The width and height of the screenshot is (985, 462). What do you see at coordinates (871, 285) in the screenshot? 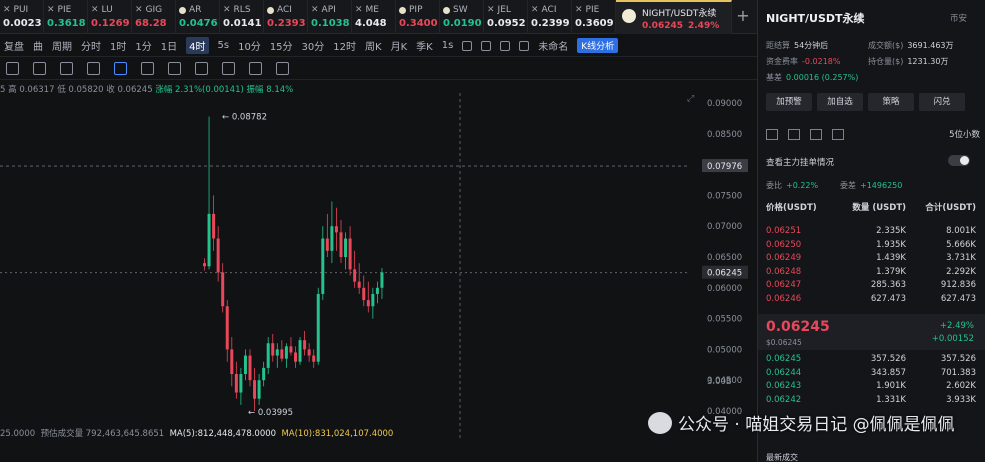
I see `orderbook-row: 0.06247 285.363 912.836` at bounding box center [871, 285].